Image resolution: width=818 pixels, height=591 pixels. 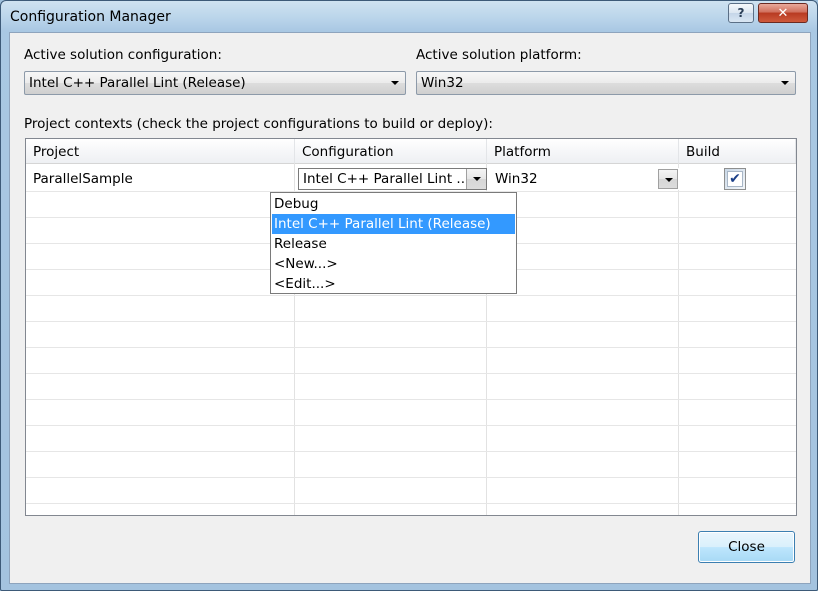 I want to click on column-header-platform: Platform, so click(x=583, y=151).